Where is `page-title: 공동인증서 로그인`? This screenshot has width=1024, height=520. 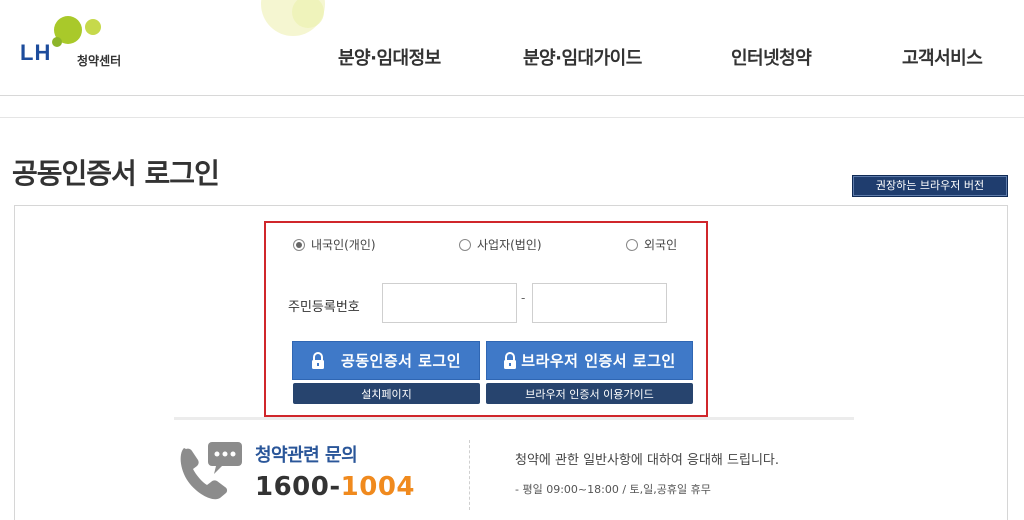 page-title: 공동인증서 로그인 is located at coordinates (116, 173).